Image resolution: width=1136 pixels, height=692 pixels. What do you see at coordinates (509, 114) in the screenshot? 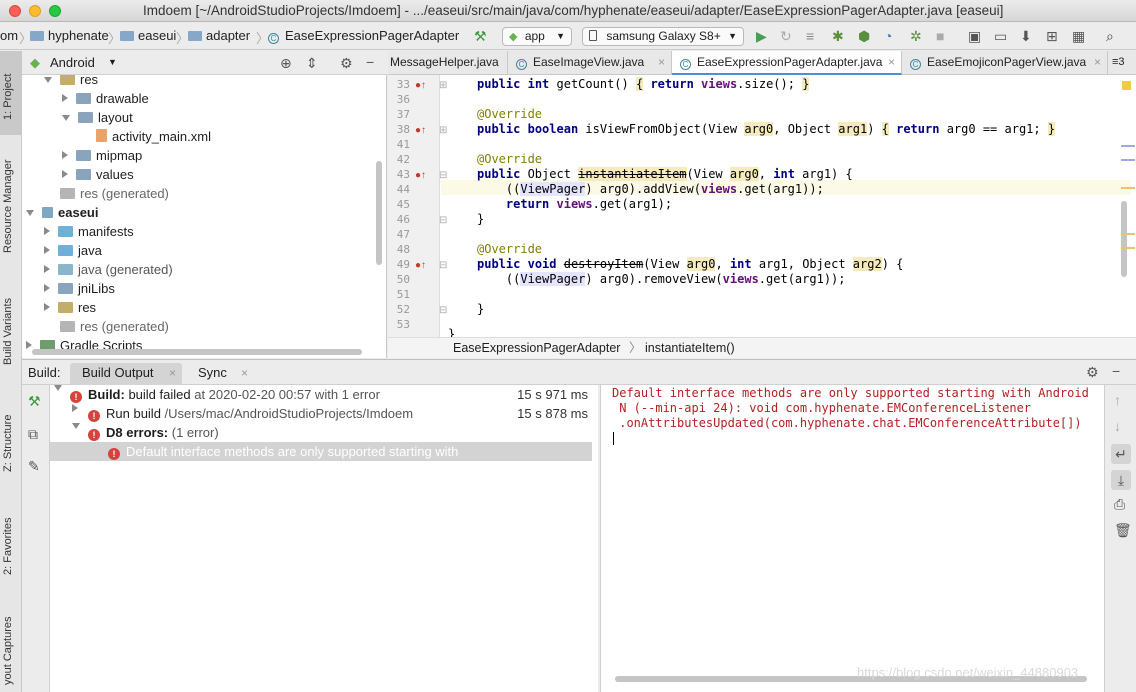
I see `code-line-37: @Override` at bounding box center [509, 114].